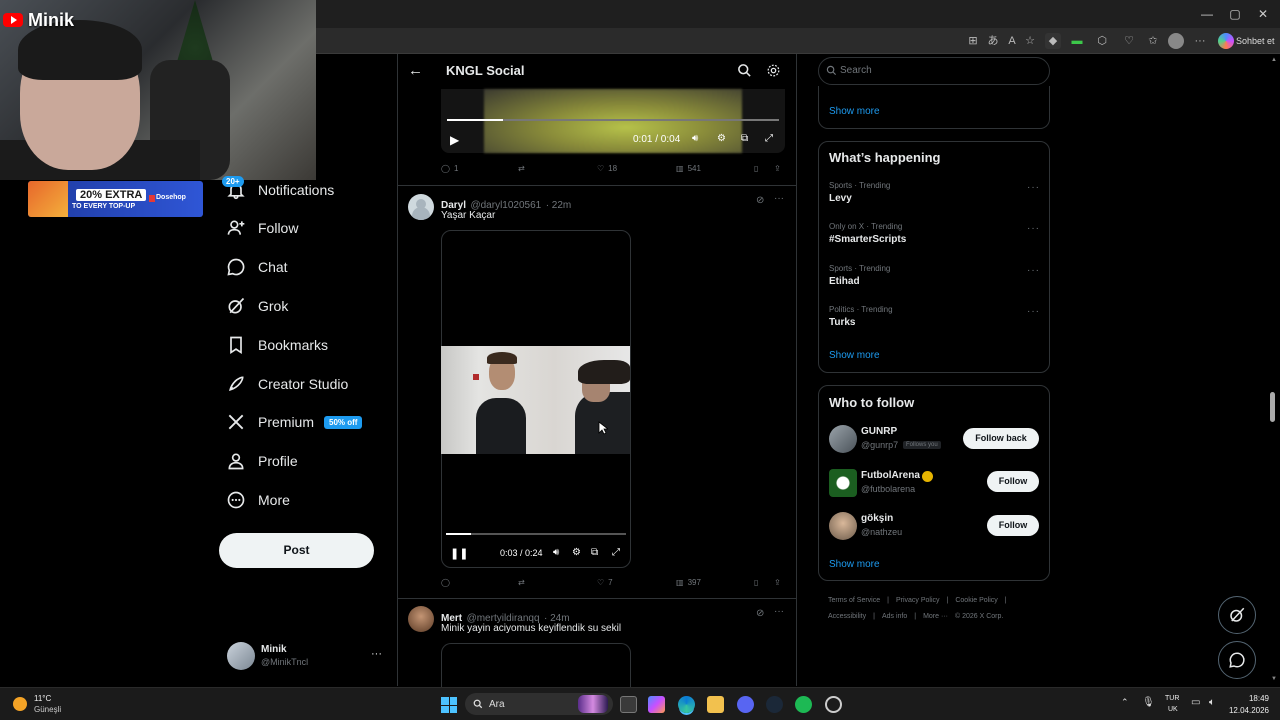 The width and height of the screenshot is (1280, 720). Describe the element at coordinates (607, 168) in the screenshot. I see `like-button: ♡ 18` at that location.